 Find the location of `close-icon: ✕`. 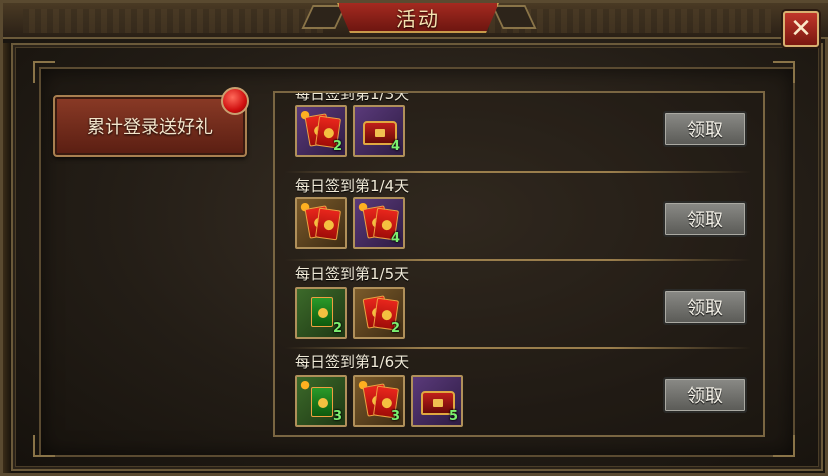

close-icon: ✕ is located at coordinates (801, 29).